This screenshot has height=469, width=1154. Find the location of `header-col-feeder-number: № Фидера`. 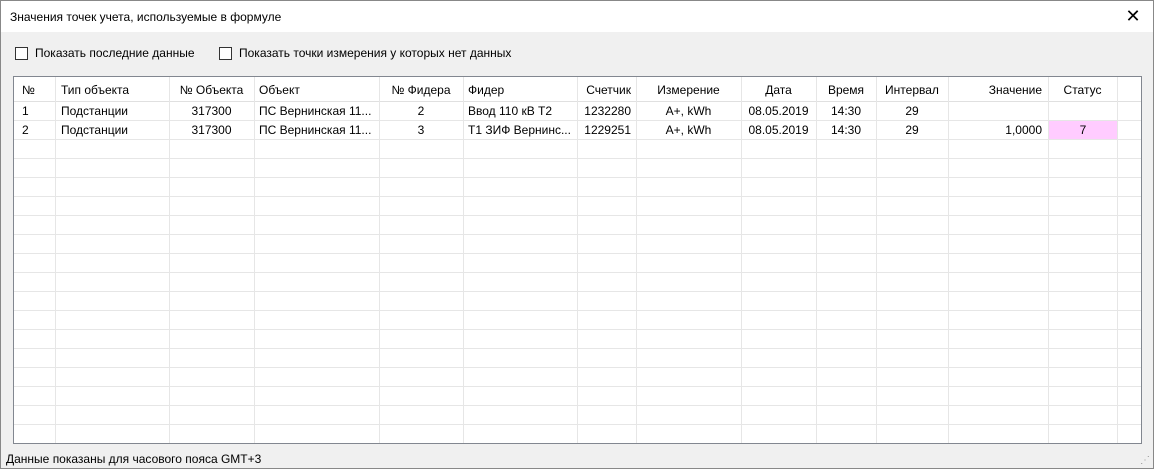

header-col-feeder-number: № Фидера is located at coordinates (421, 89).